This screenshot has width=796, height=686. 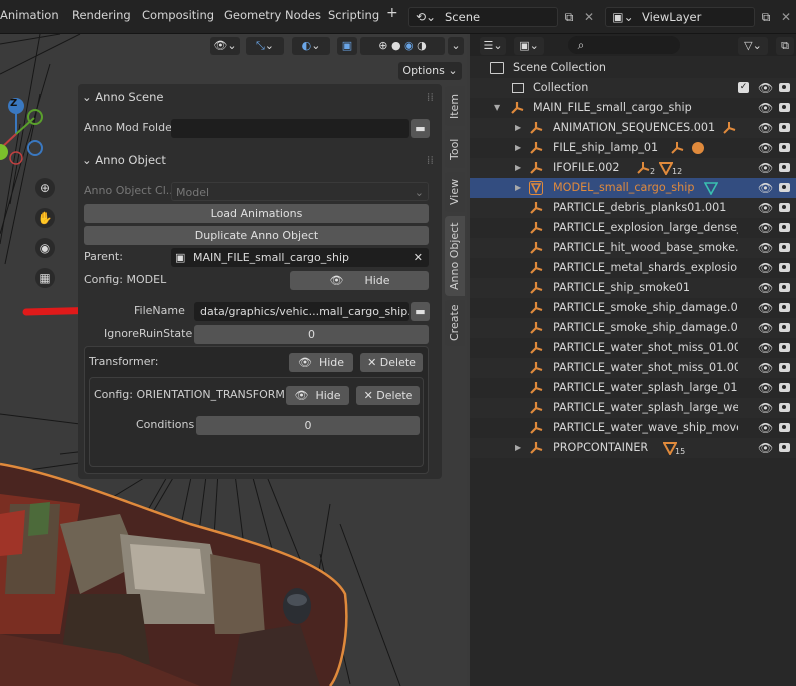 What do you see at coordinates (391, 362) in the screenshot?
I see `transformer-delete-button: ✕ Delete` at bounding box center [391, 362].